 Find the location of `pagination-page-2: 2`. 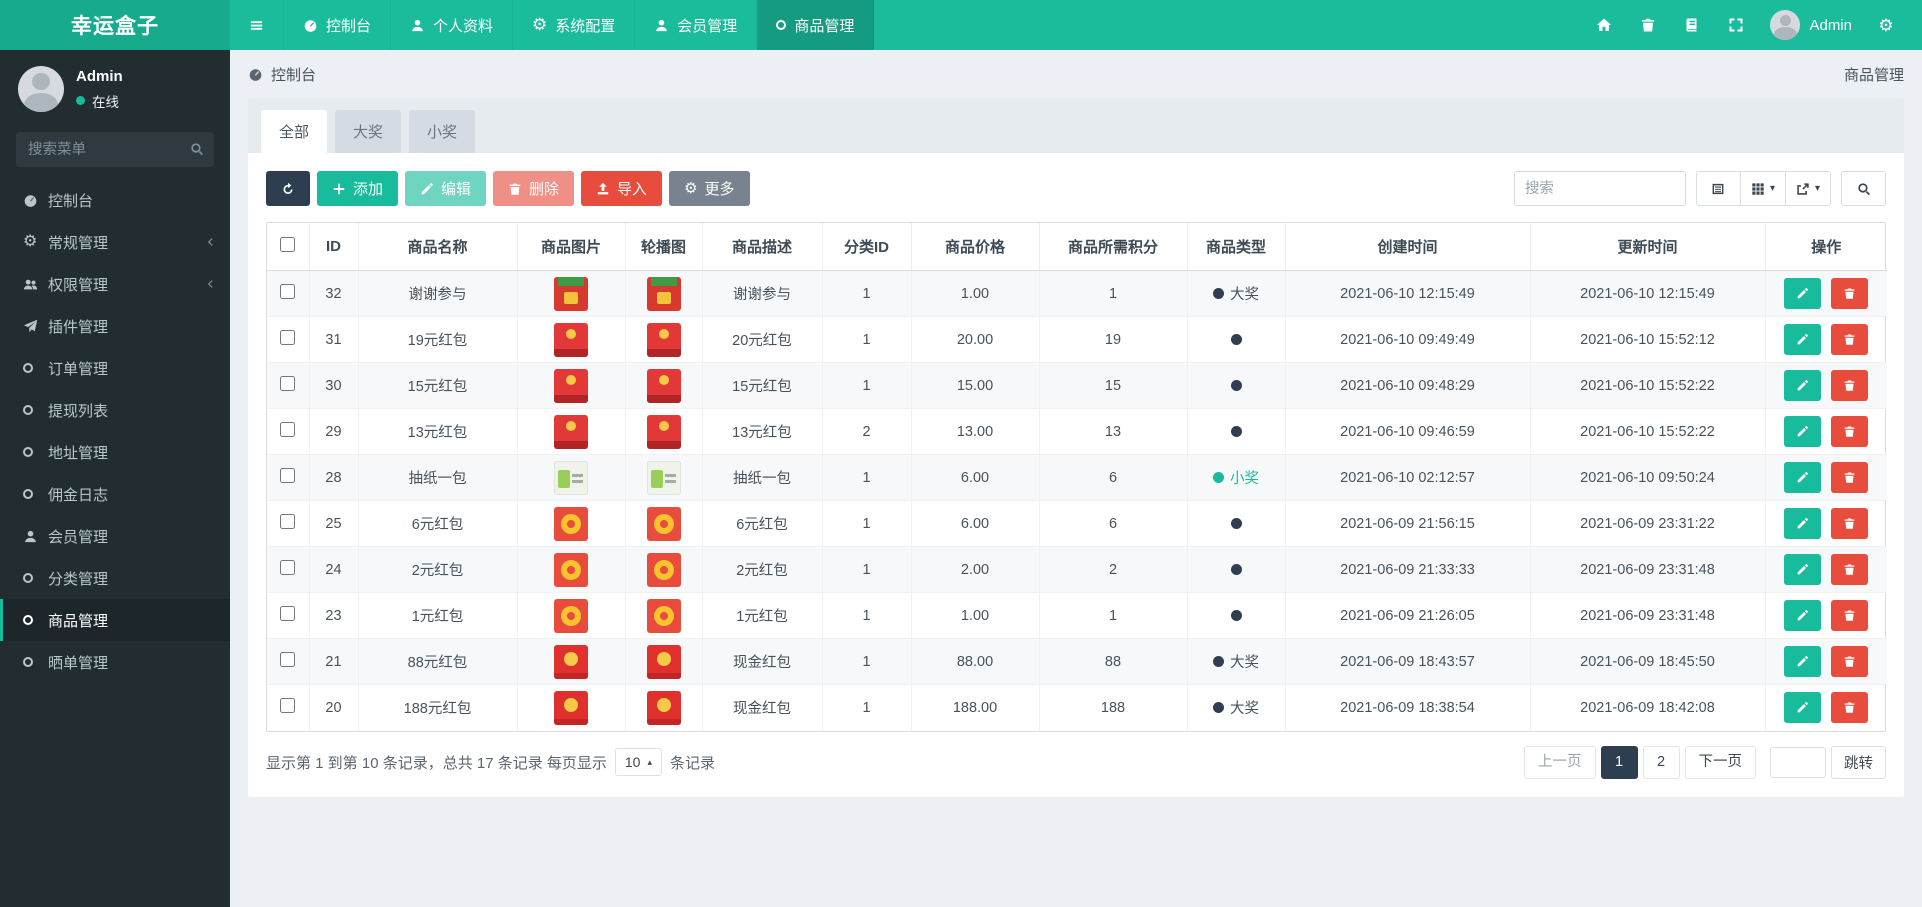

pagination-page-2: 2 is located at coordinates (1661, 762).